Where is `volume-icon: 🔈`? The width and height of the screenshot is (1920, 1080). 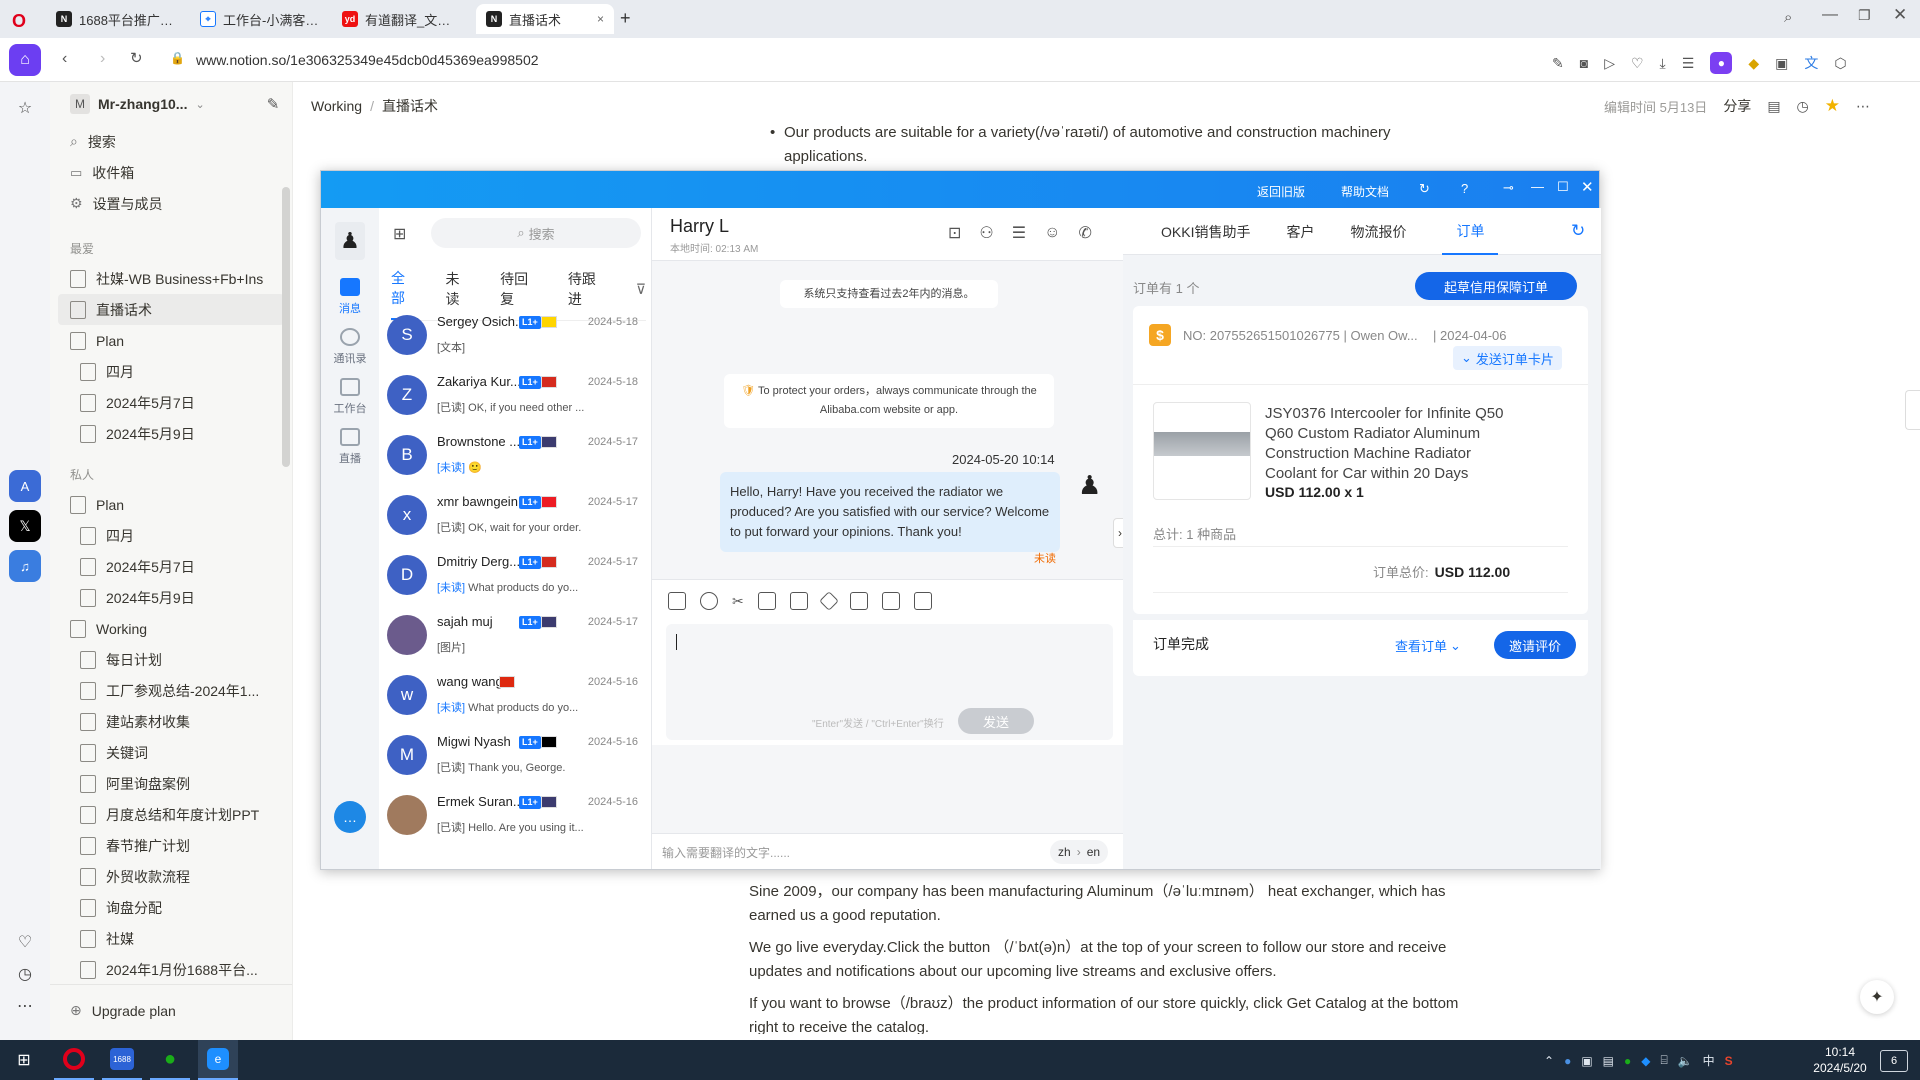 volume-icon: 🔈 is located at coordinates (1685, 1061).